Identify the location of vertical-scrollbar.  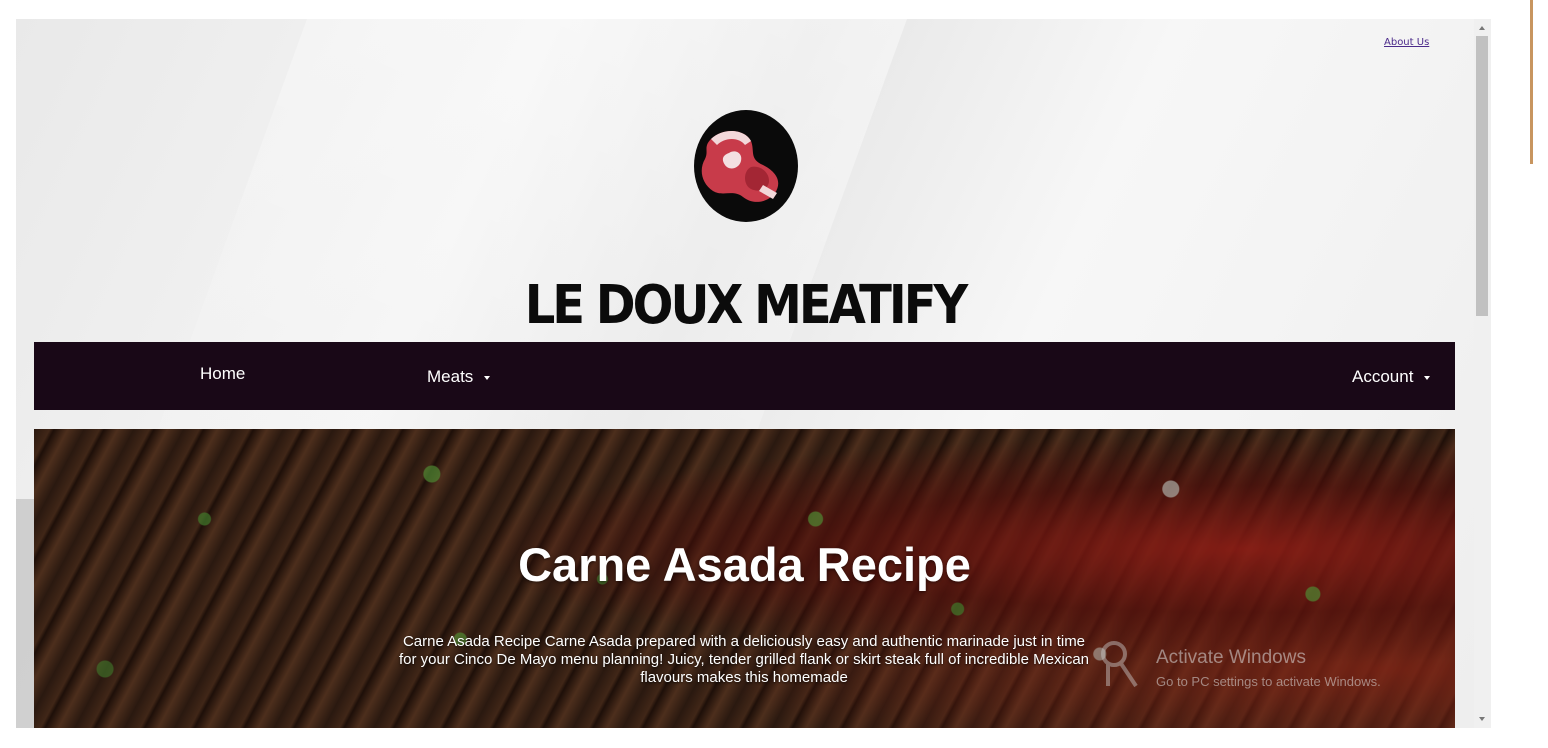
(1482, 373).